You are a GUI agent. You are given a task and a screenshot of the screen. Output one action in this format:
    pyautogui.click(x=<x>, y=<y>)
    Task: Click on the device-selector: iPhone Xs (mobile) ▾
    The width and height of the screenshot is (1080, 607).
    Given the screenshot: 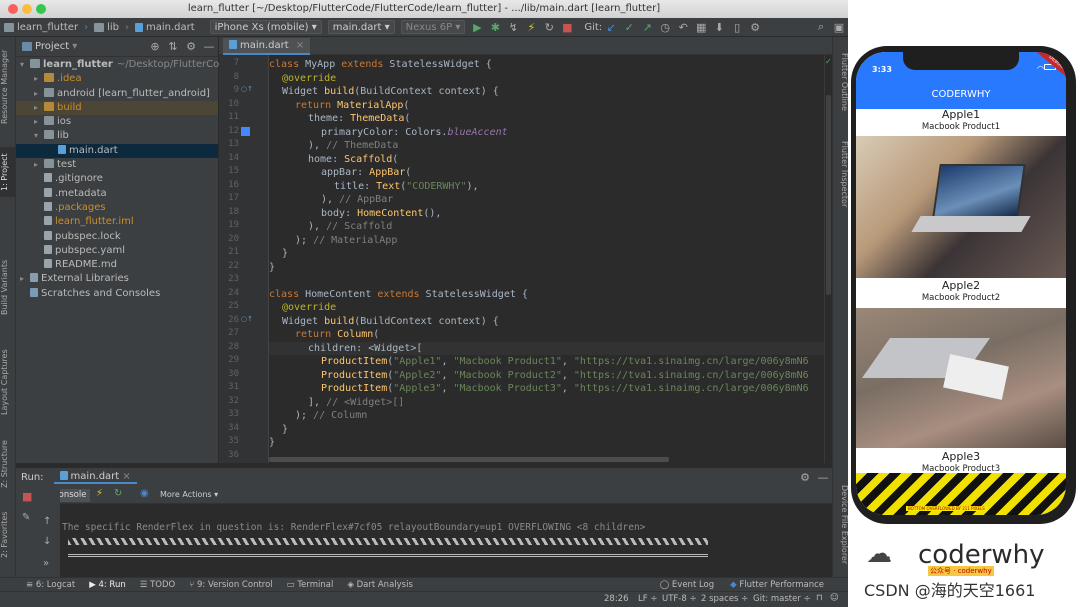 What is the action you would take?
    pyautogui.click(x=265, y=27)
    